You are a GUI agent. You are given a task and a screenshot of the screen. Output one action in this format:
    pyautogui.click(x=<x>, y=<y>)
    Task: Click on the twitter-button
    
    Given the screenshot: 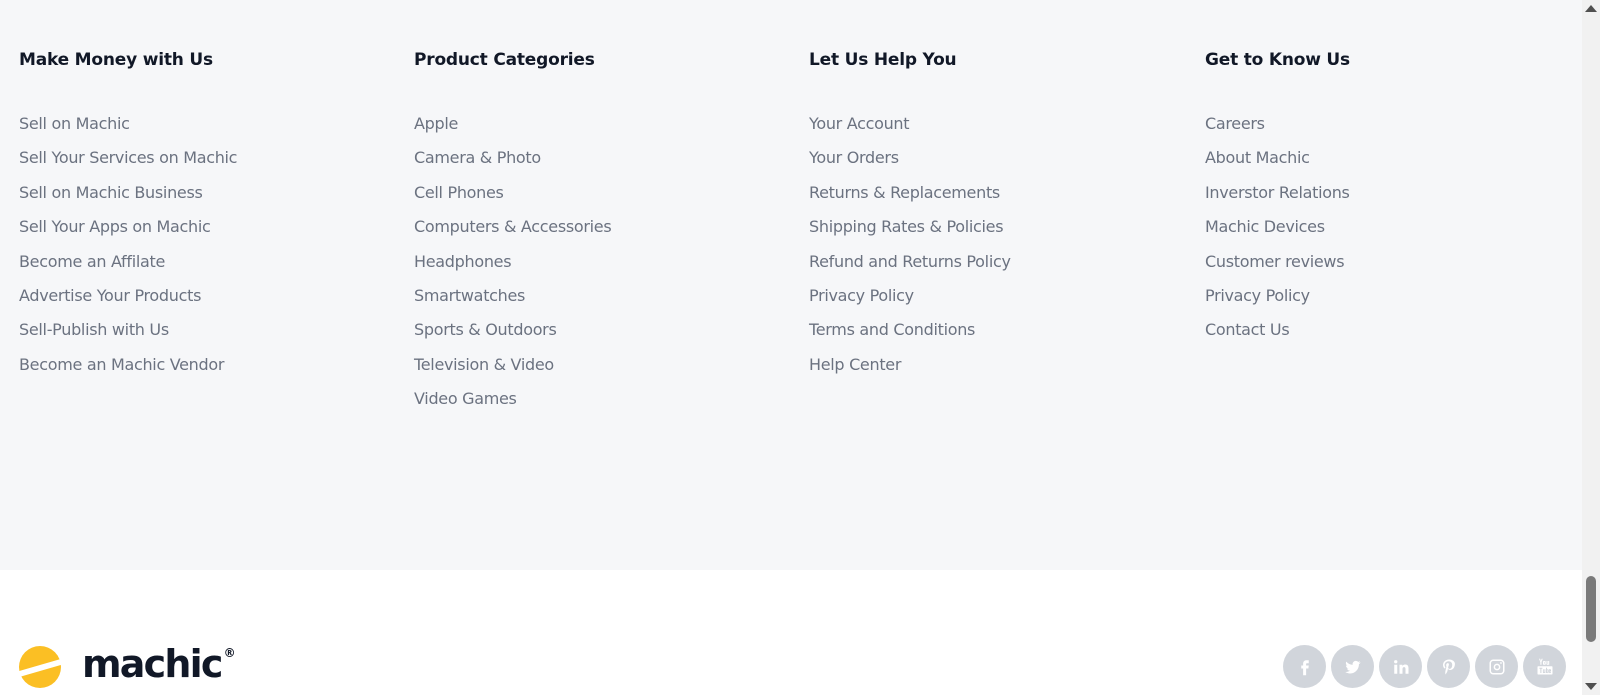 What is the action you would take?
    pyautogui.click(x=1352, y=666)
    